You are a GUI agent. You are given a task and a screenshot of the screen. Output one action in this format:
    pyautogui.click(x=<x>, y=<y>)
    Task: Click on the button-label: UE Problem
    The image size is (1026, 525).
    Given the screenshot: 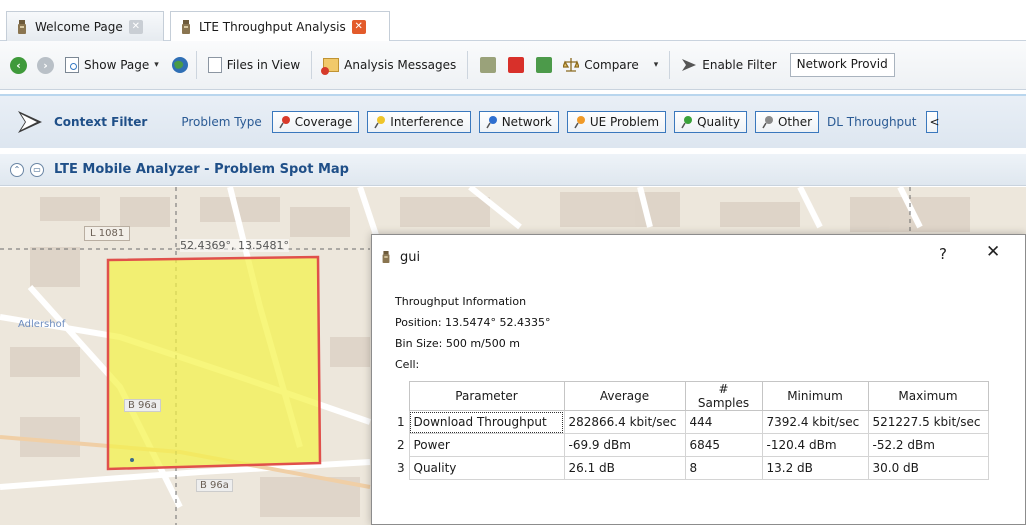 What is the action you would take?
    pyautogui.click(x=624, y=122)
    